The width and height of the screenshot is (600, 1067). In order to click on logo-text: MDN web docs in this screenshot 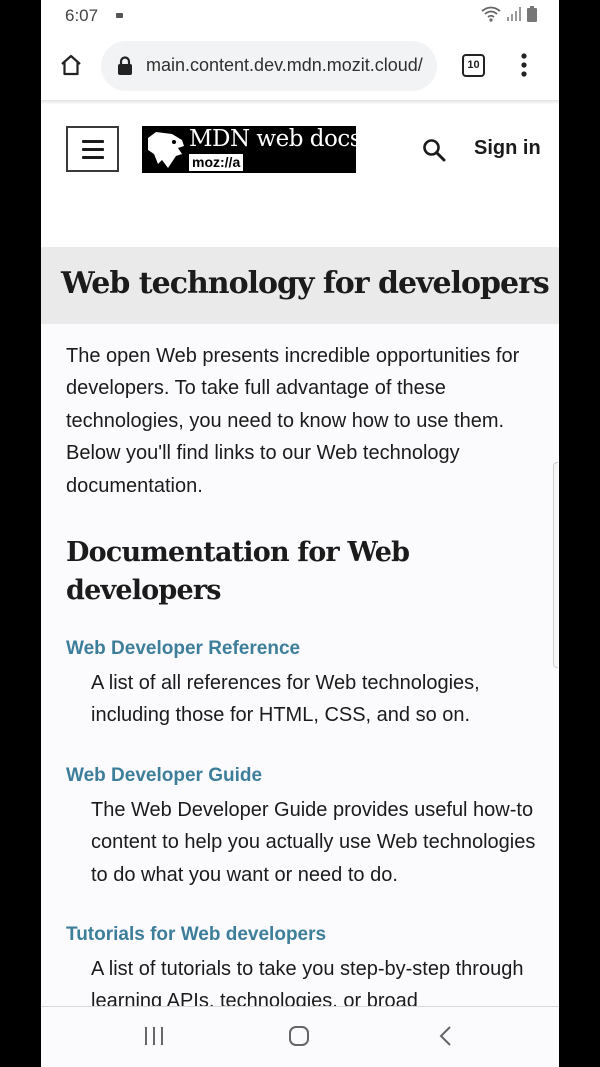, I will do `click(275, 139)`.